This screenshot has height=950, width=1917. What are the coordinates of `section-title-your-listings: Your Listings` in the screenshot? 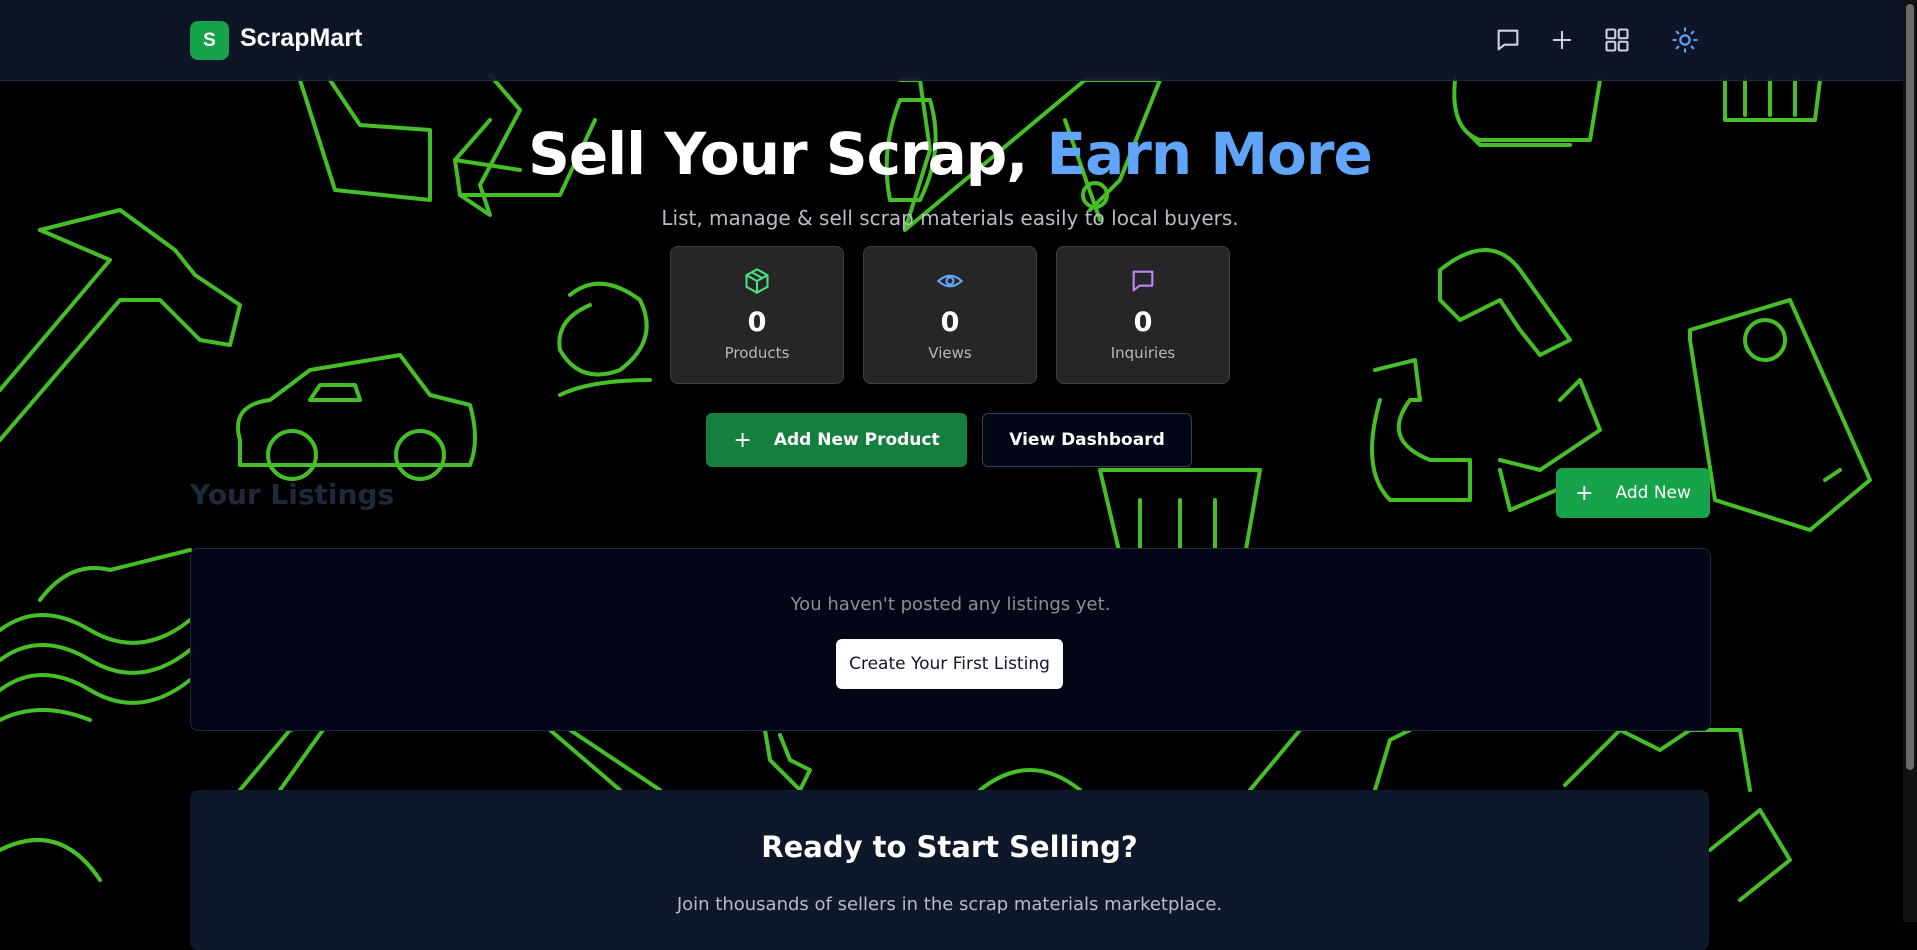 It's located at (292, 494).